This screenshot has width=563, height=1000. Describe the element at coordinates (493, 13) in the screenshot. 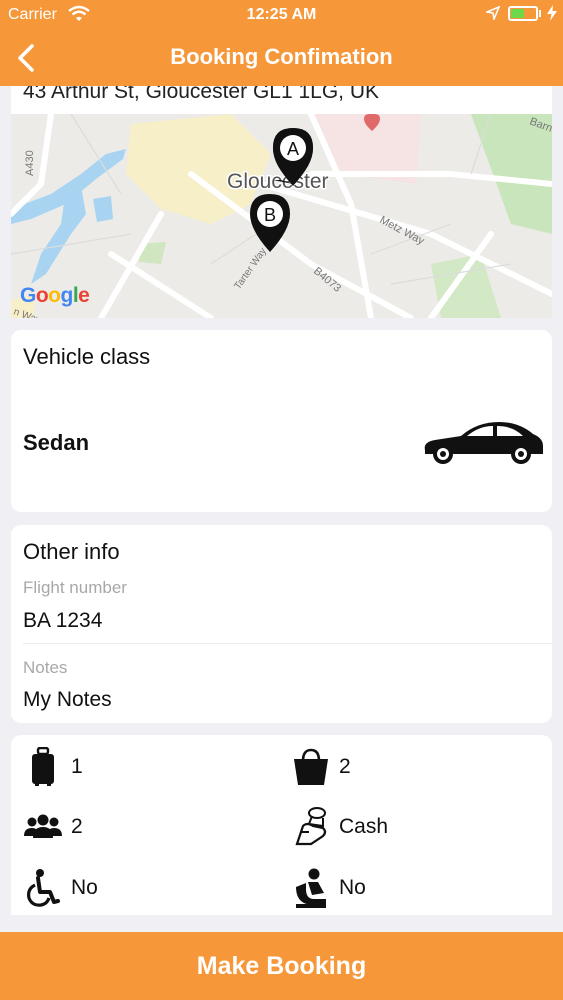

I see `location-arrow-icon` at that location.